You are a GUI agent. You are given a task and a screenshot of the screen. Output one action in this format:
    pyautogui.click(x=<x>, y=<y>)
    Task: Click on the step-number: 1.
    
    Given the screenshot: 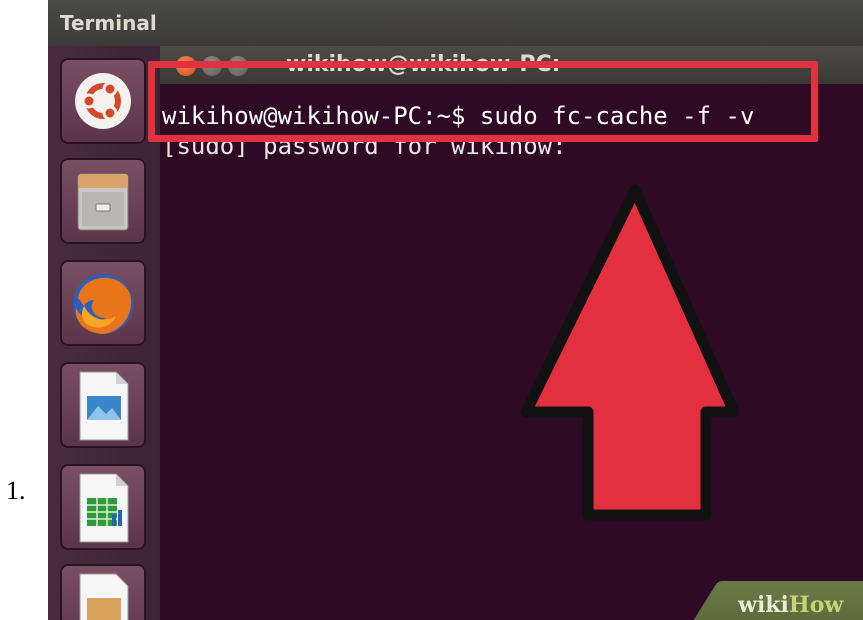 What is the action you would take?
    pyautogui.click(x=16, y=490)
    